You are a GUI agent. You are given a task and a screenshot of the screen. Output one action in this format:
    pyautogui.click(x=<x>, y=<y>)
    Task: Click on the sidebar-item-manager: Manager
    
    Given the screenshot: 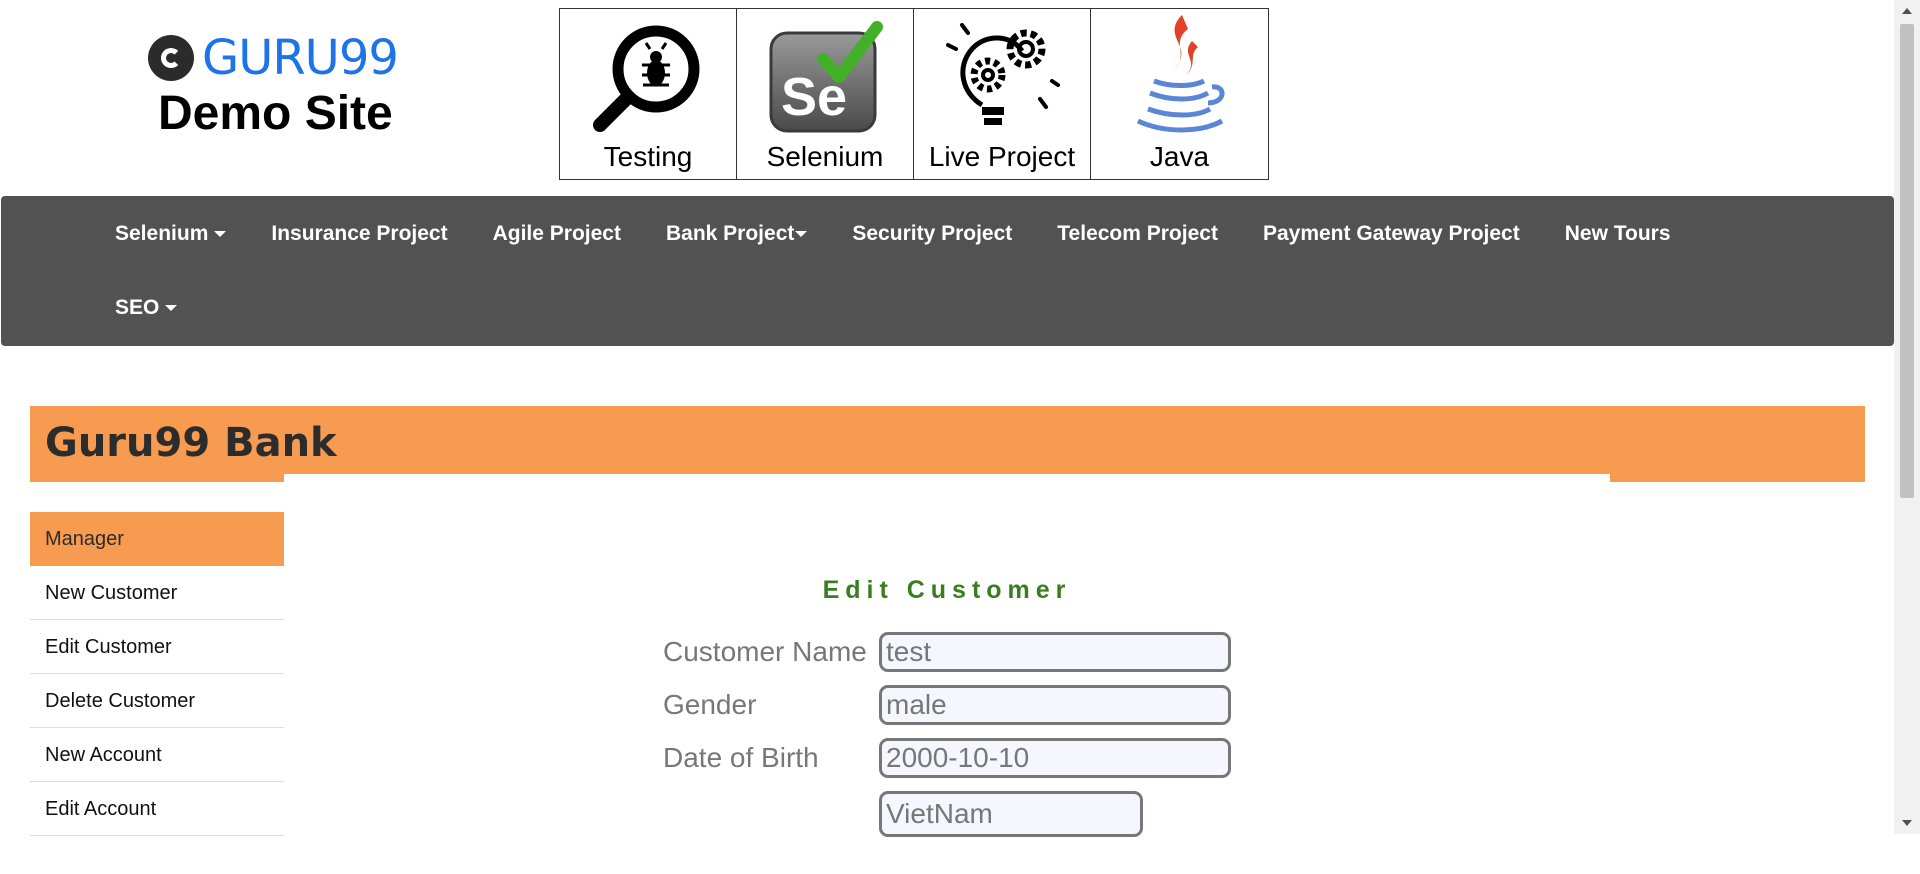 What is the action you would take?
    pyautogui.click(x=157, y=539)
    